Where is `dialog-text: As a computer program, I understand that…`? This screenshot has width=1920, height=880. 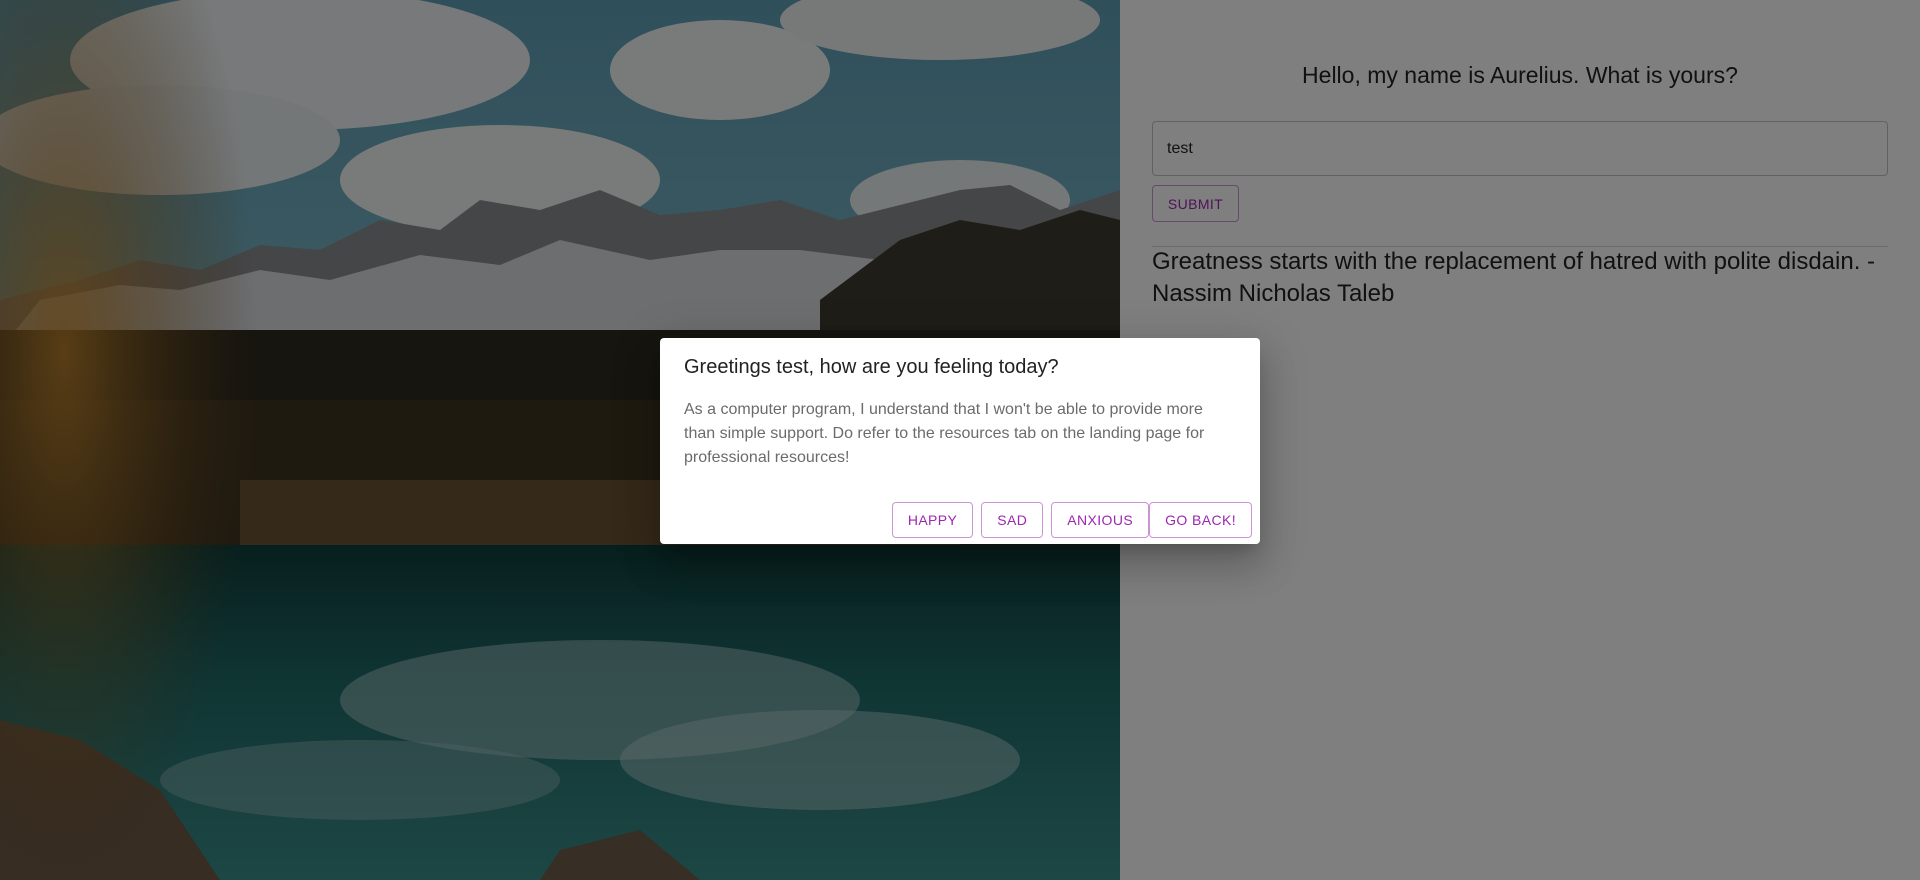 dialog-text: As a computer program, I understand that… is located at coordinates (944, 433).